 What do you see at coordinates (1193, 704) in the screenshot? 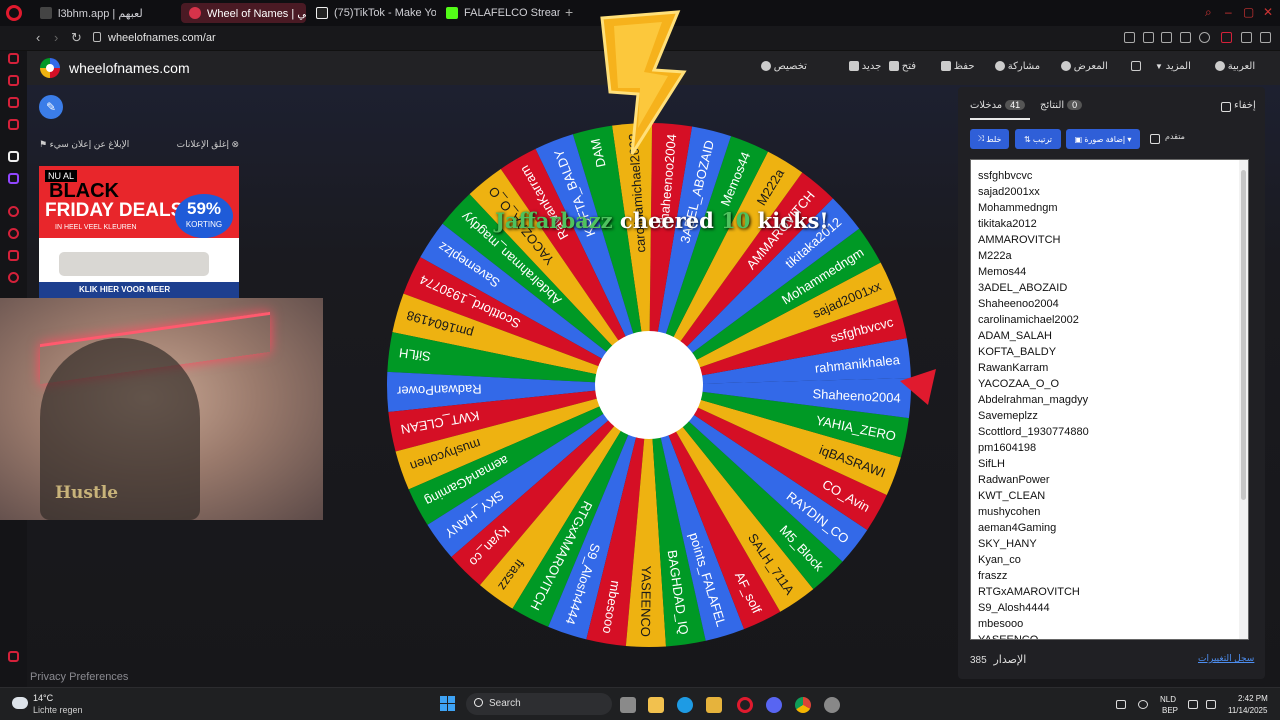
I see `network-icon` at bounding box center [1193, 704].